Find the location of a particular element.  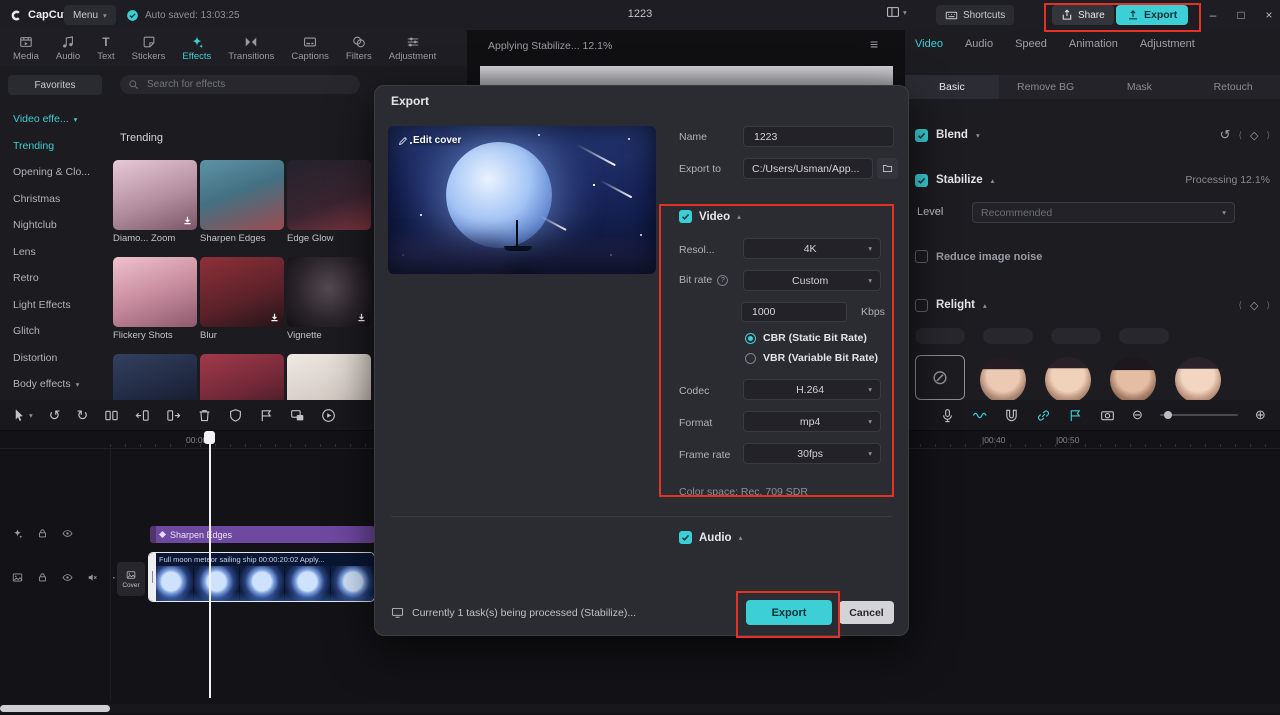

thumbnail-view-icon is located at coordinates (17, 577).